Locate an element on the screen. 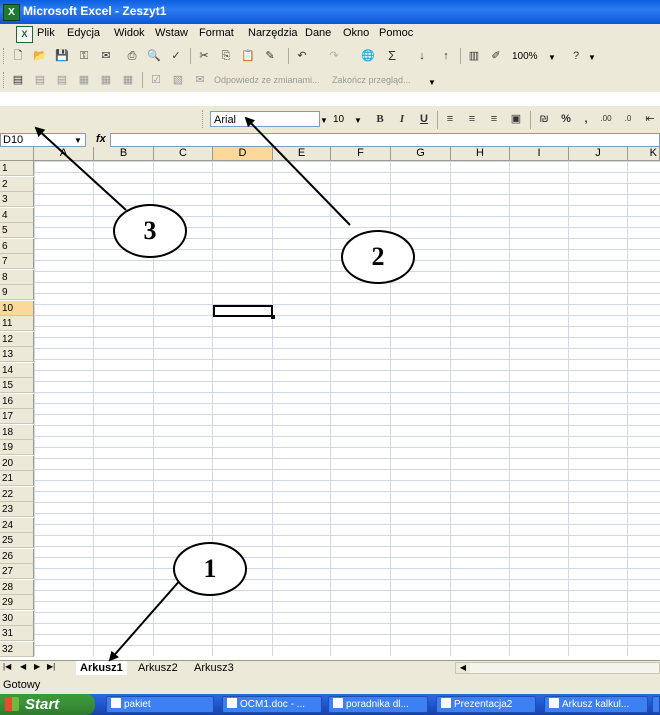 This screenshot has width=660, height=715. callout-3: 3 is located at coordinates (150, 231).